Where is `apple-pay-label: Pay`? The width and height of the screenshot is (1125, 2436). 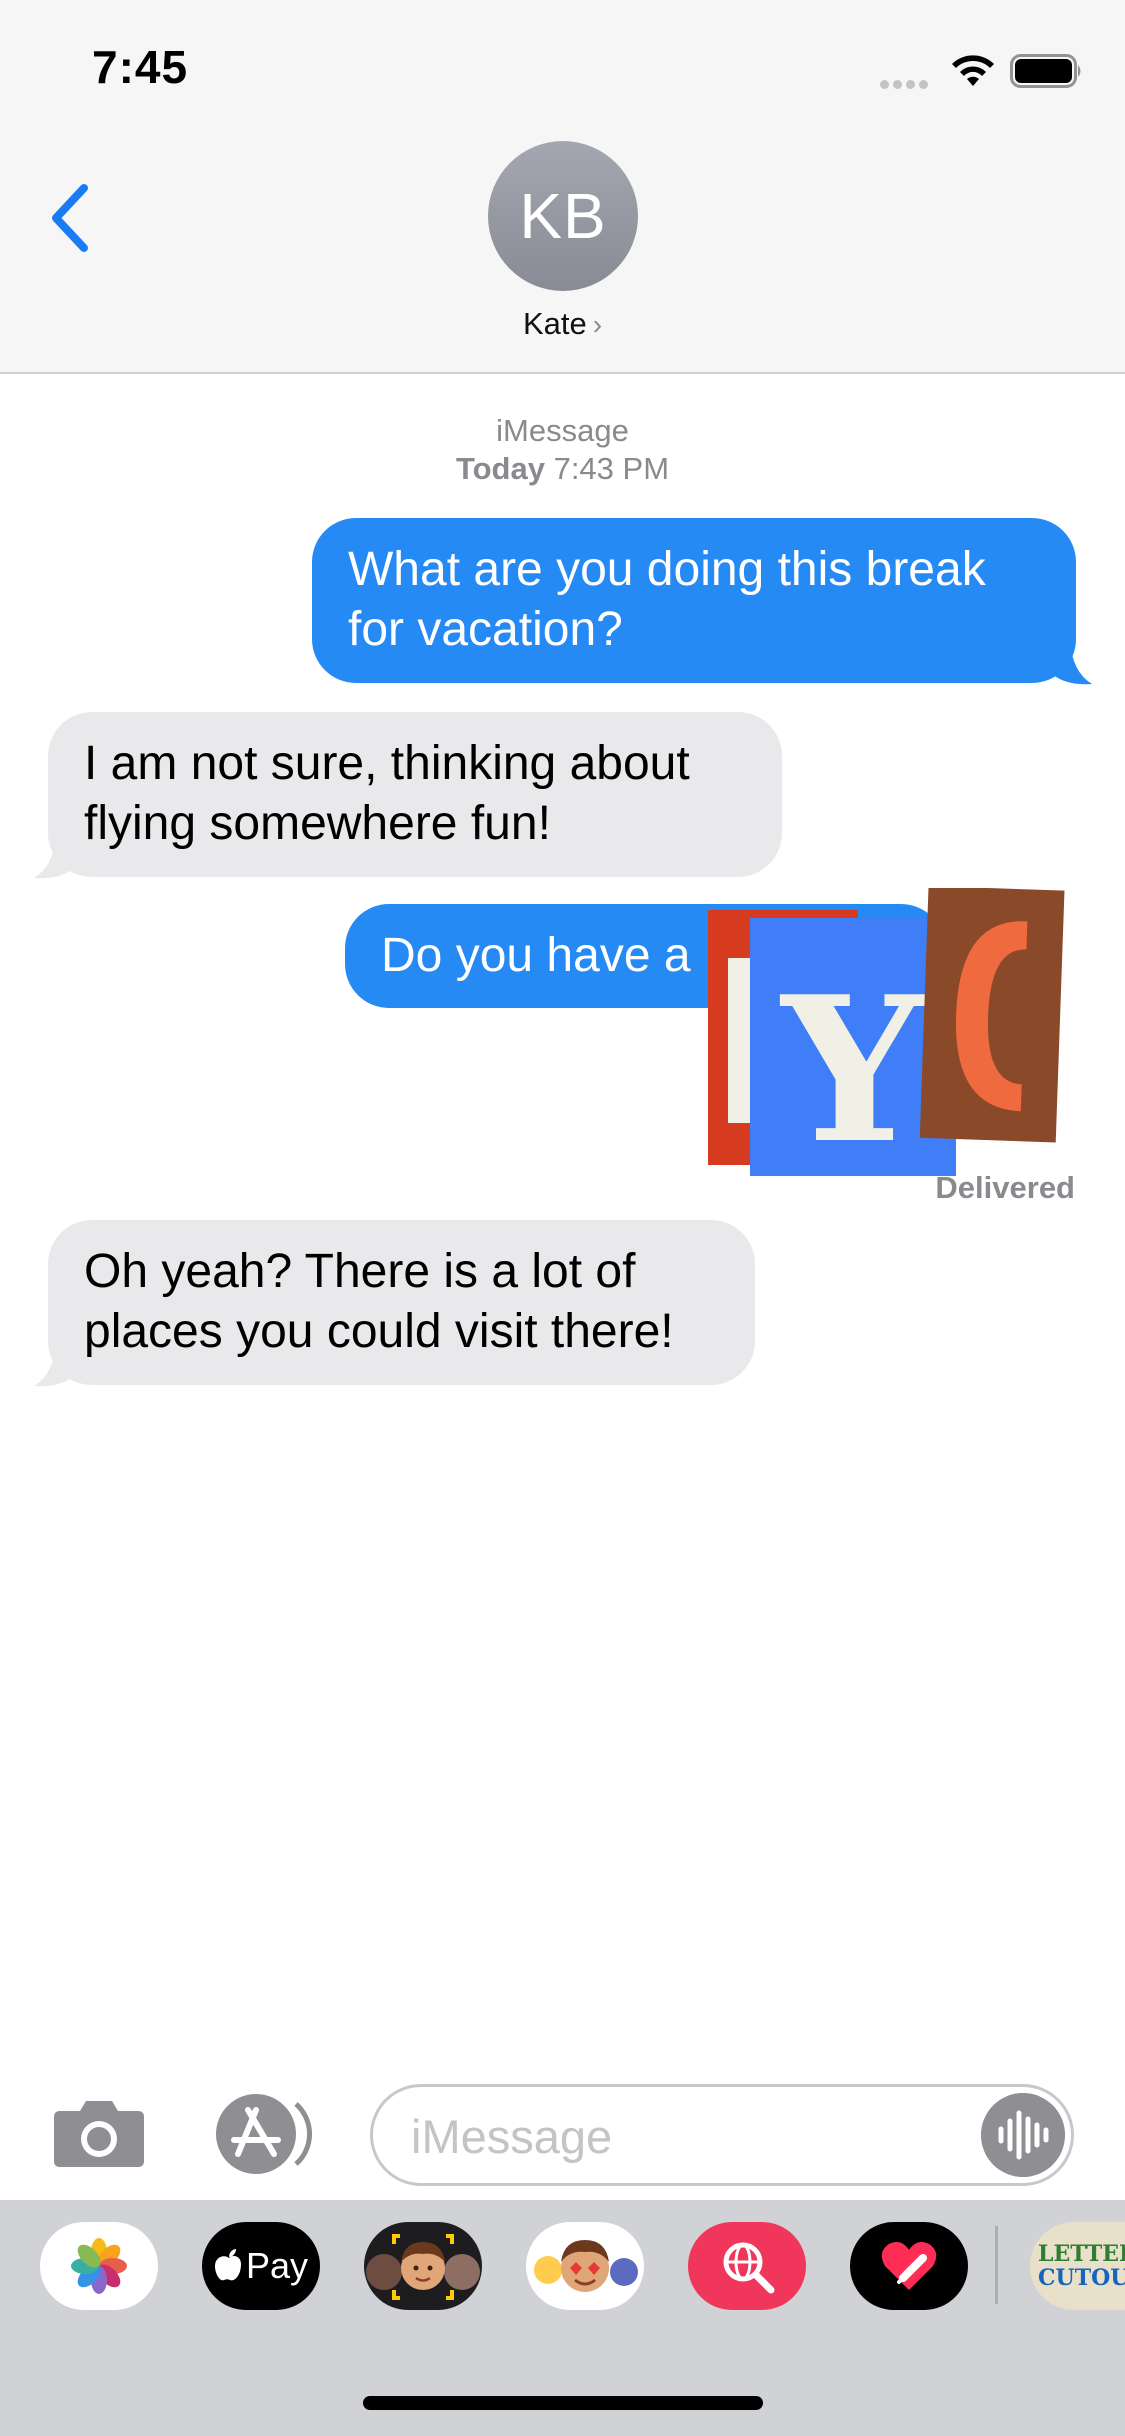
apple-pay-label: Pay is located at coordinates (277, 2265).